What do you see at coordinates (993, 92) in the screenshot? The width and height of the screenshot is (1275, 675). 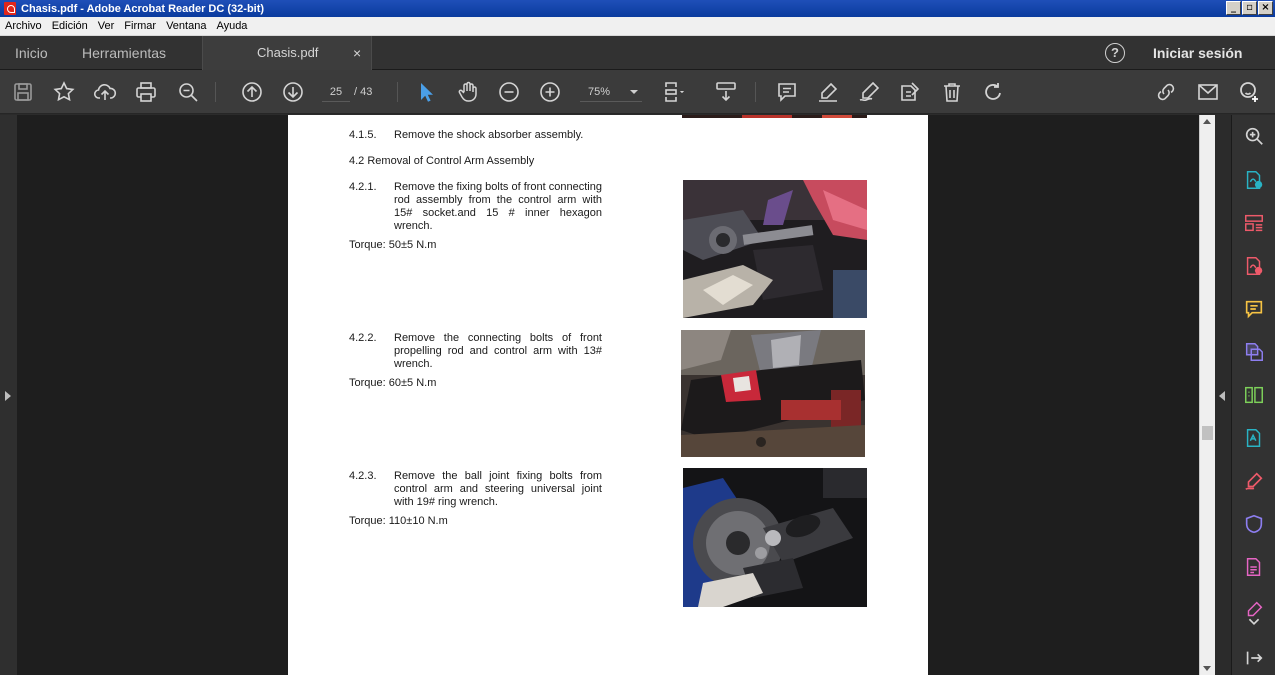 I see `rotate-icon` at bounding box center [993, 92].